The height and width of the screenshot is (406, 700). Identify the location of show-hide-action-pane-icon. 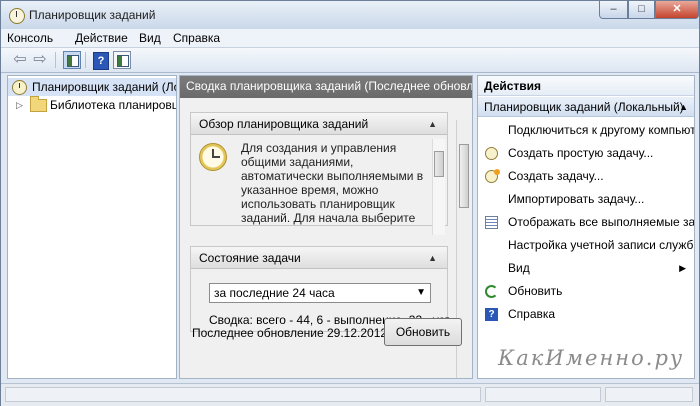
(122, 60).